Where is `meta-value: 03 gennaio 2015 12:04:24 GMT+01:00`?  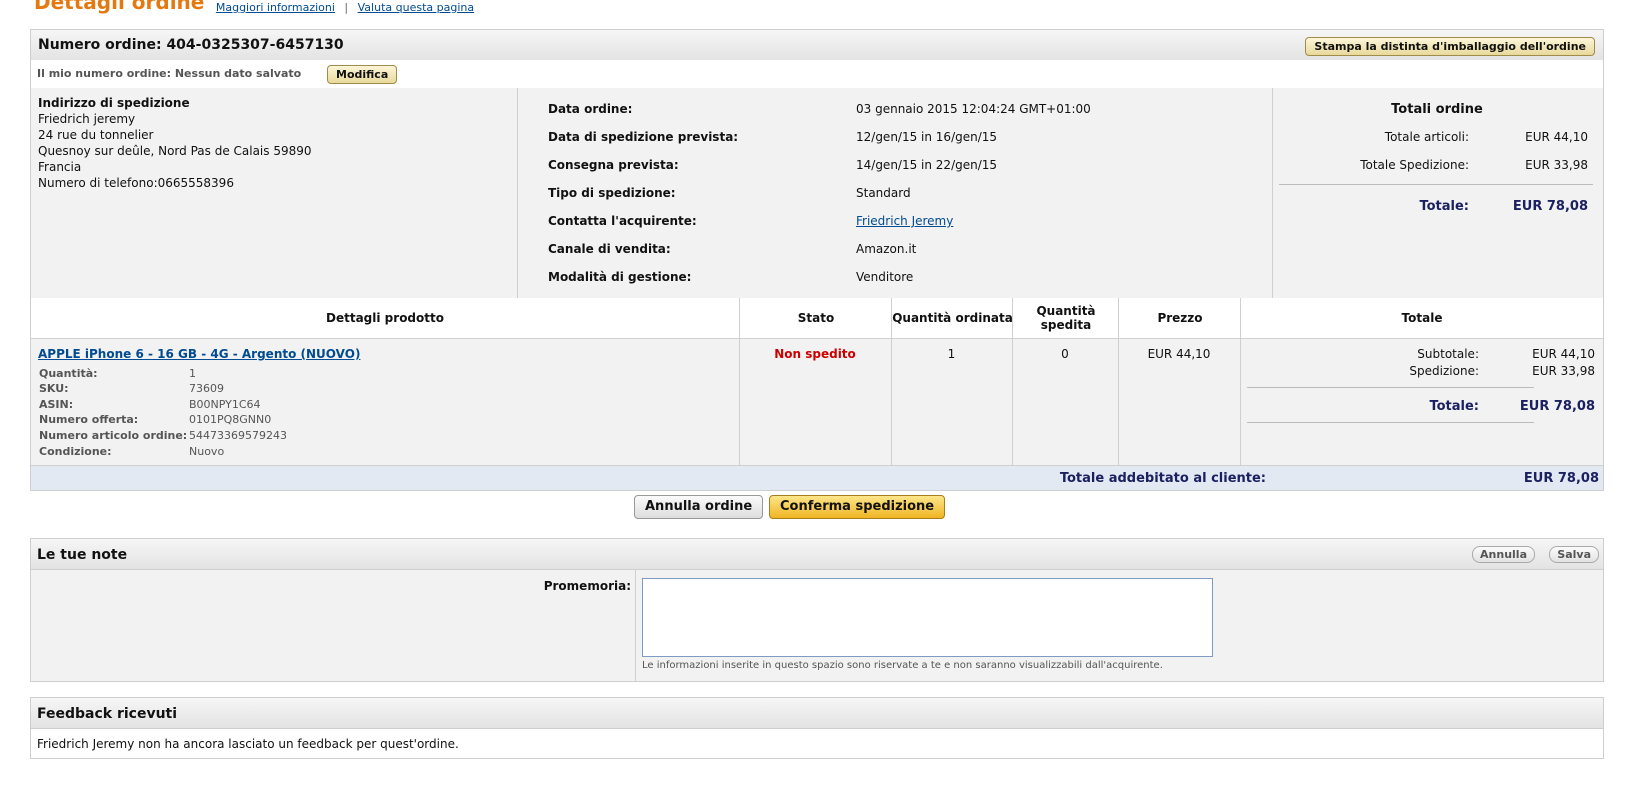 meta-value: 03 gennaio 2015 12:04:24 GMT+01:00 is located at coordinates (973, 109).